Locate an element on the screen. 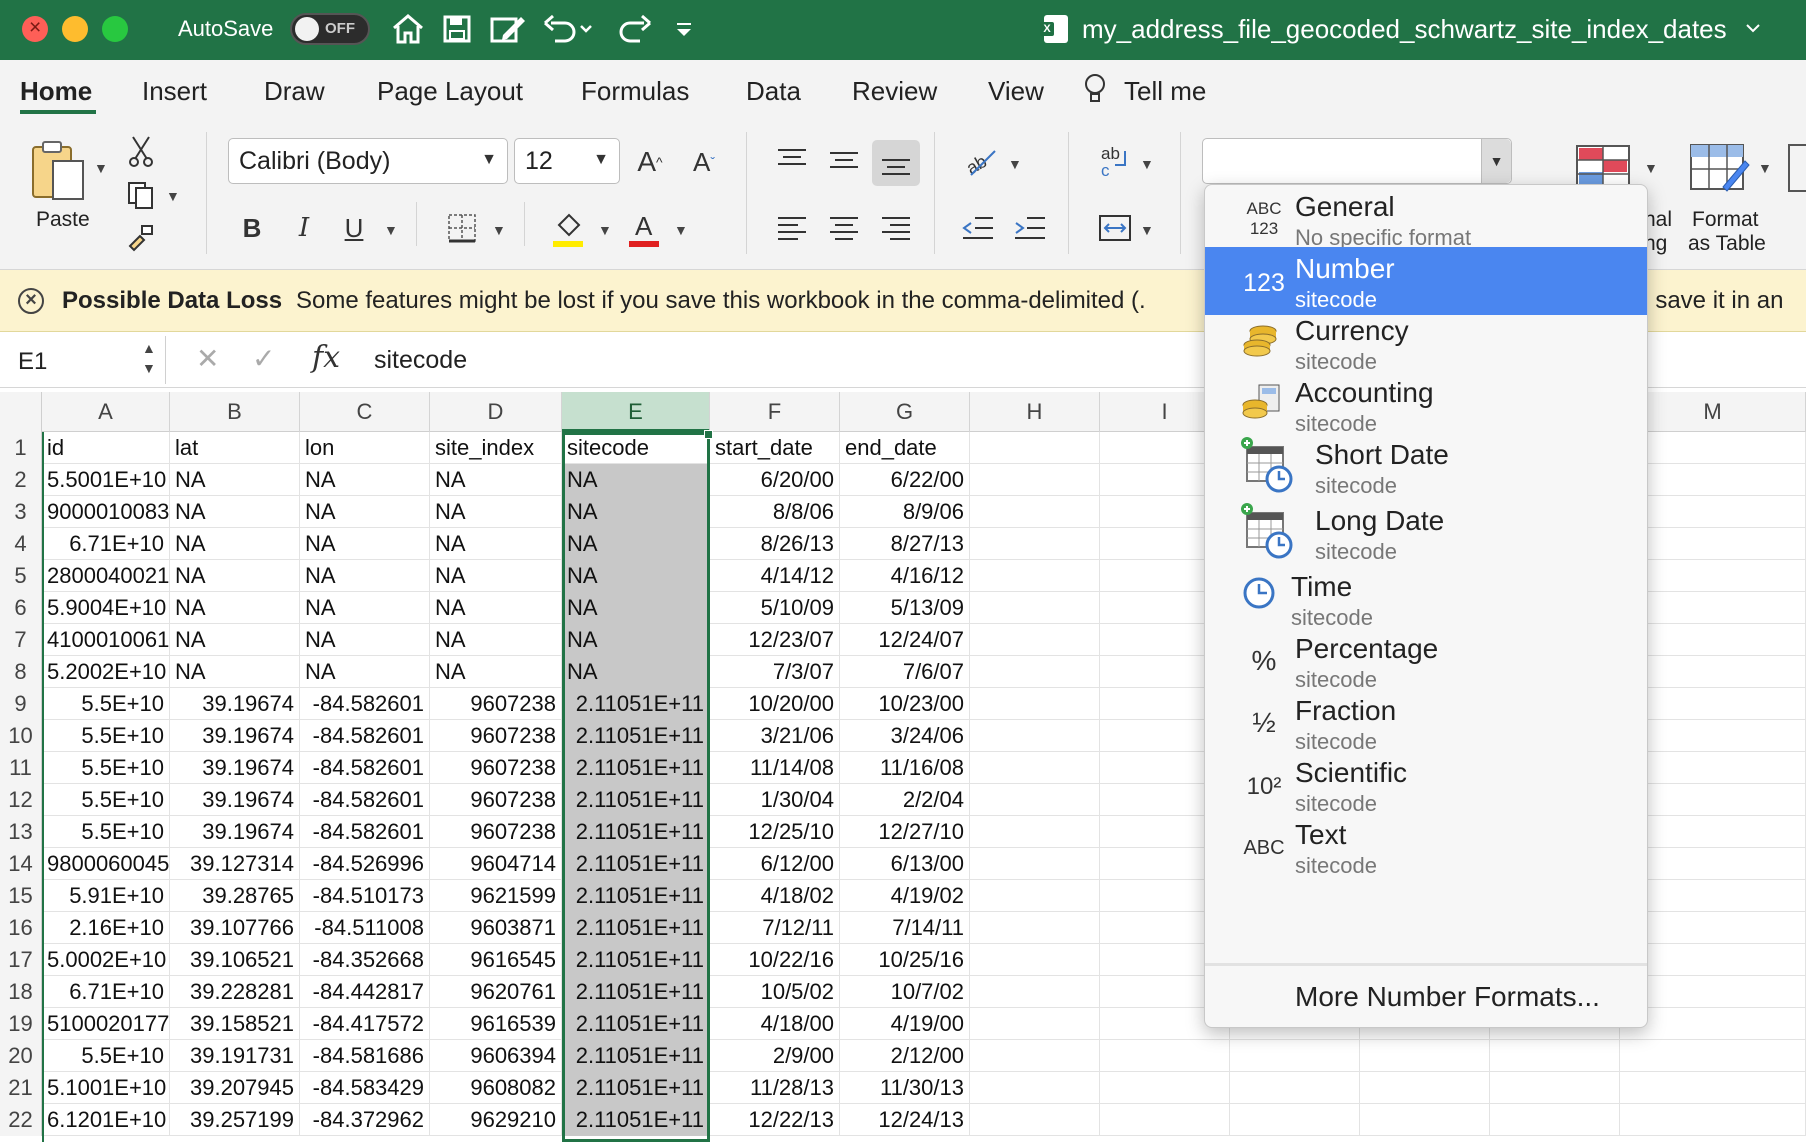  row-header: 8 is located at coordinates (21, 672).